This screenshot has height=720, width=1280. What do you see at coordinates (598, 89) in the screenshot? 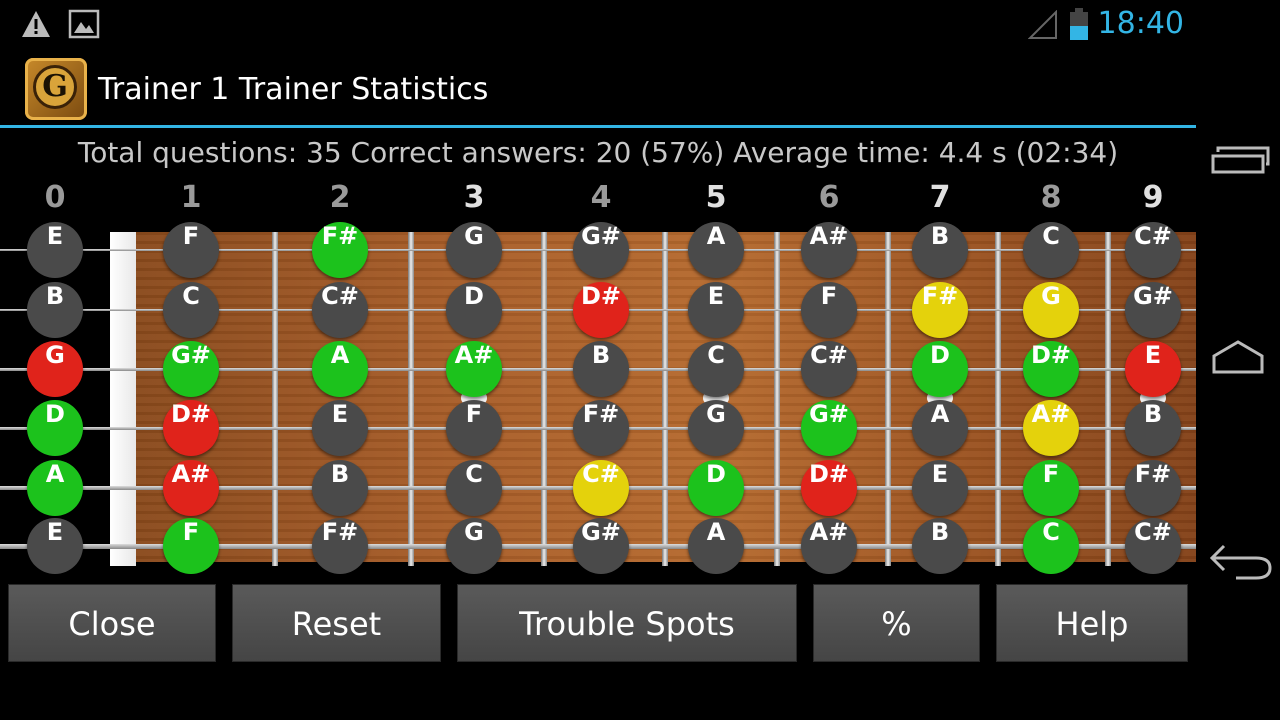
I see `action-bar: G Trainer 1 Trainer Statistics` at bounding box center [598, 89].